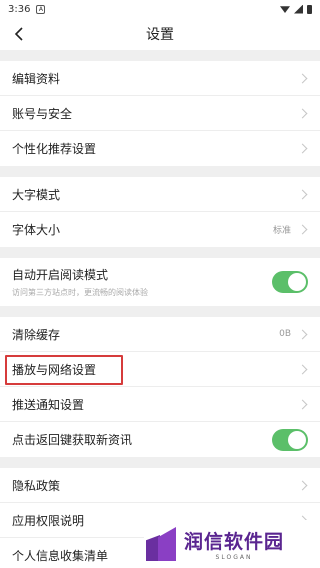 The height and width of the screenshot is (568, 320). I want to click on back-button, so click(19, 34).